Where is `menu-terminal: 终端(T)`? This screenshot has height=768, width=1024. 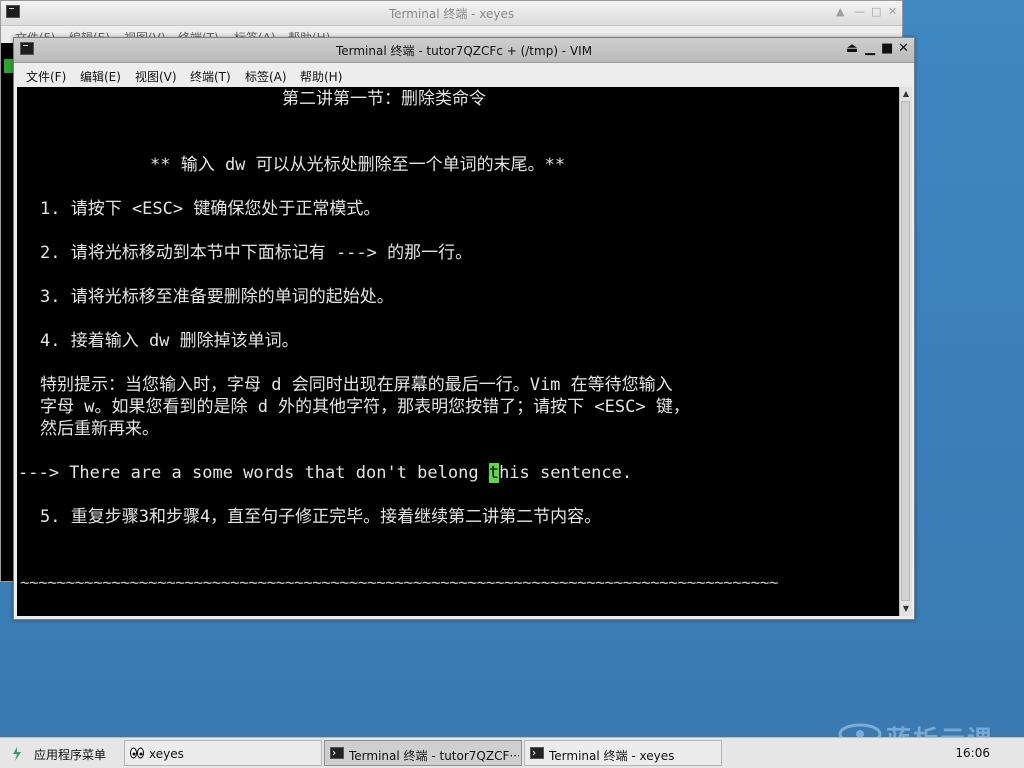 menu-terminal: 终端(T) is located at coordinates (210, 76).